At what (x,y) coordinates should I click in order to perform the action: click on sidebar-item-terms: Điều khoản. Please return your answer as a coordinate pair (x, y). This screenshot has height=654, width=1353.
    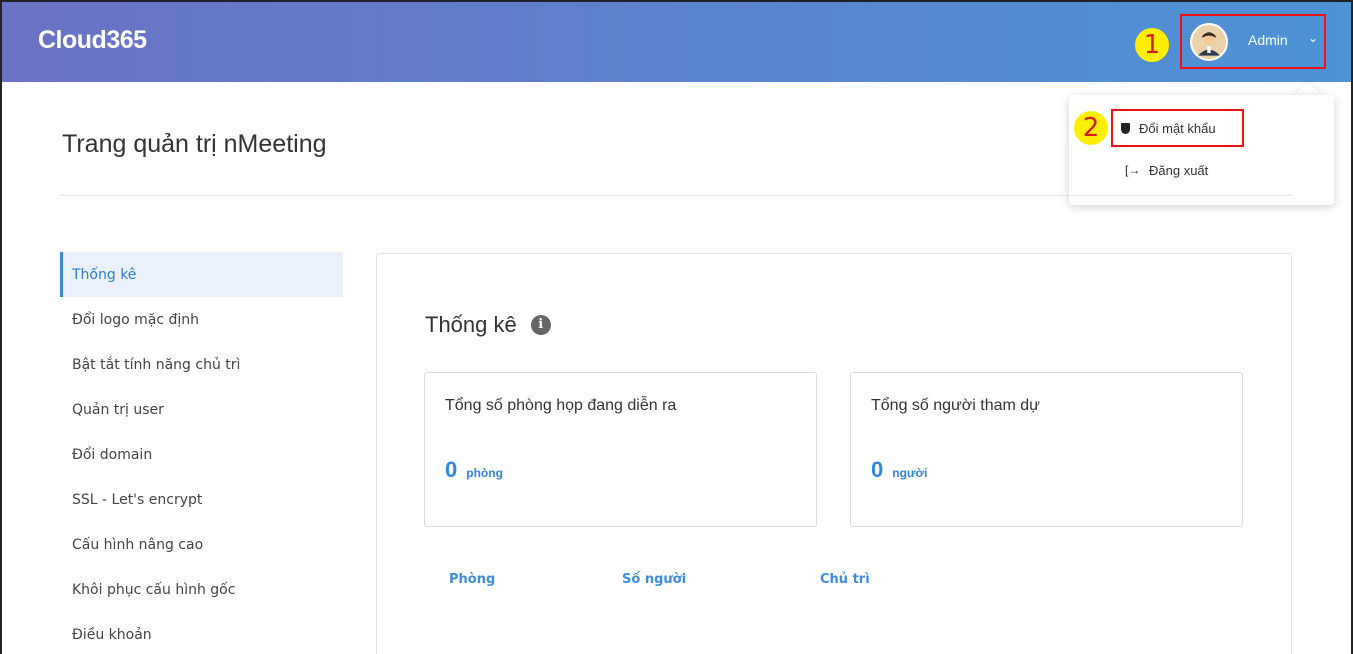
    Looking at the image, I should click on (201, 633).